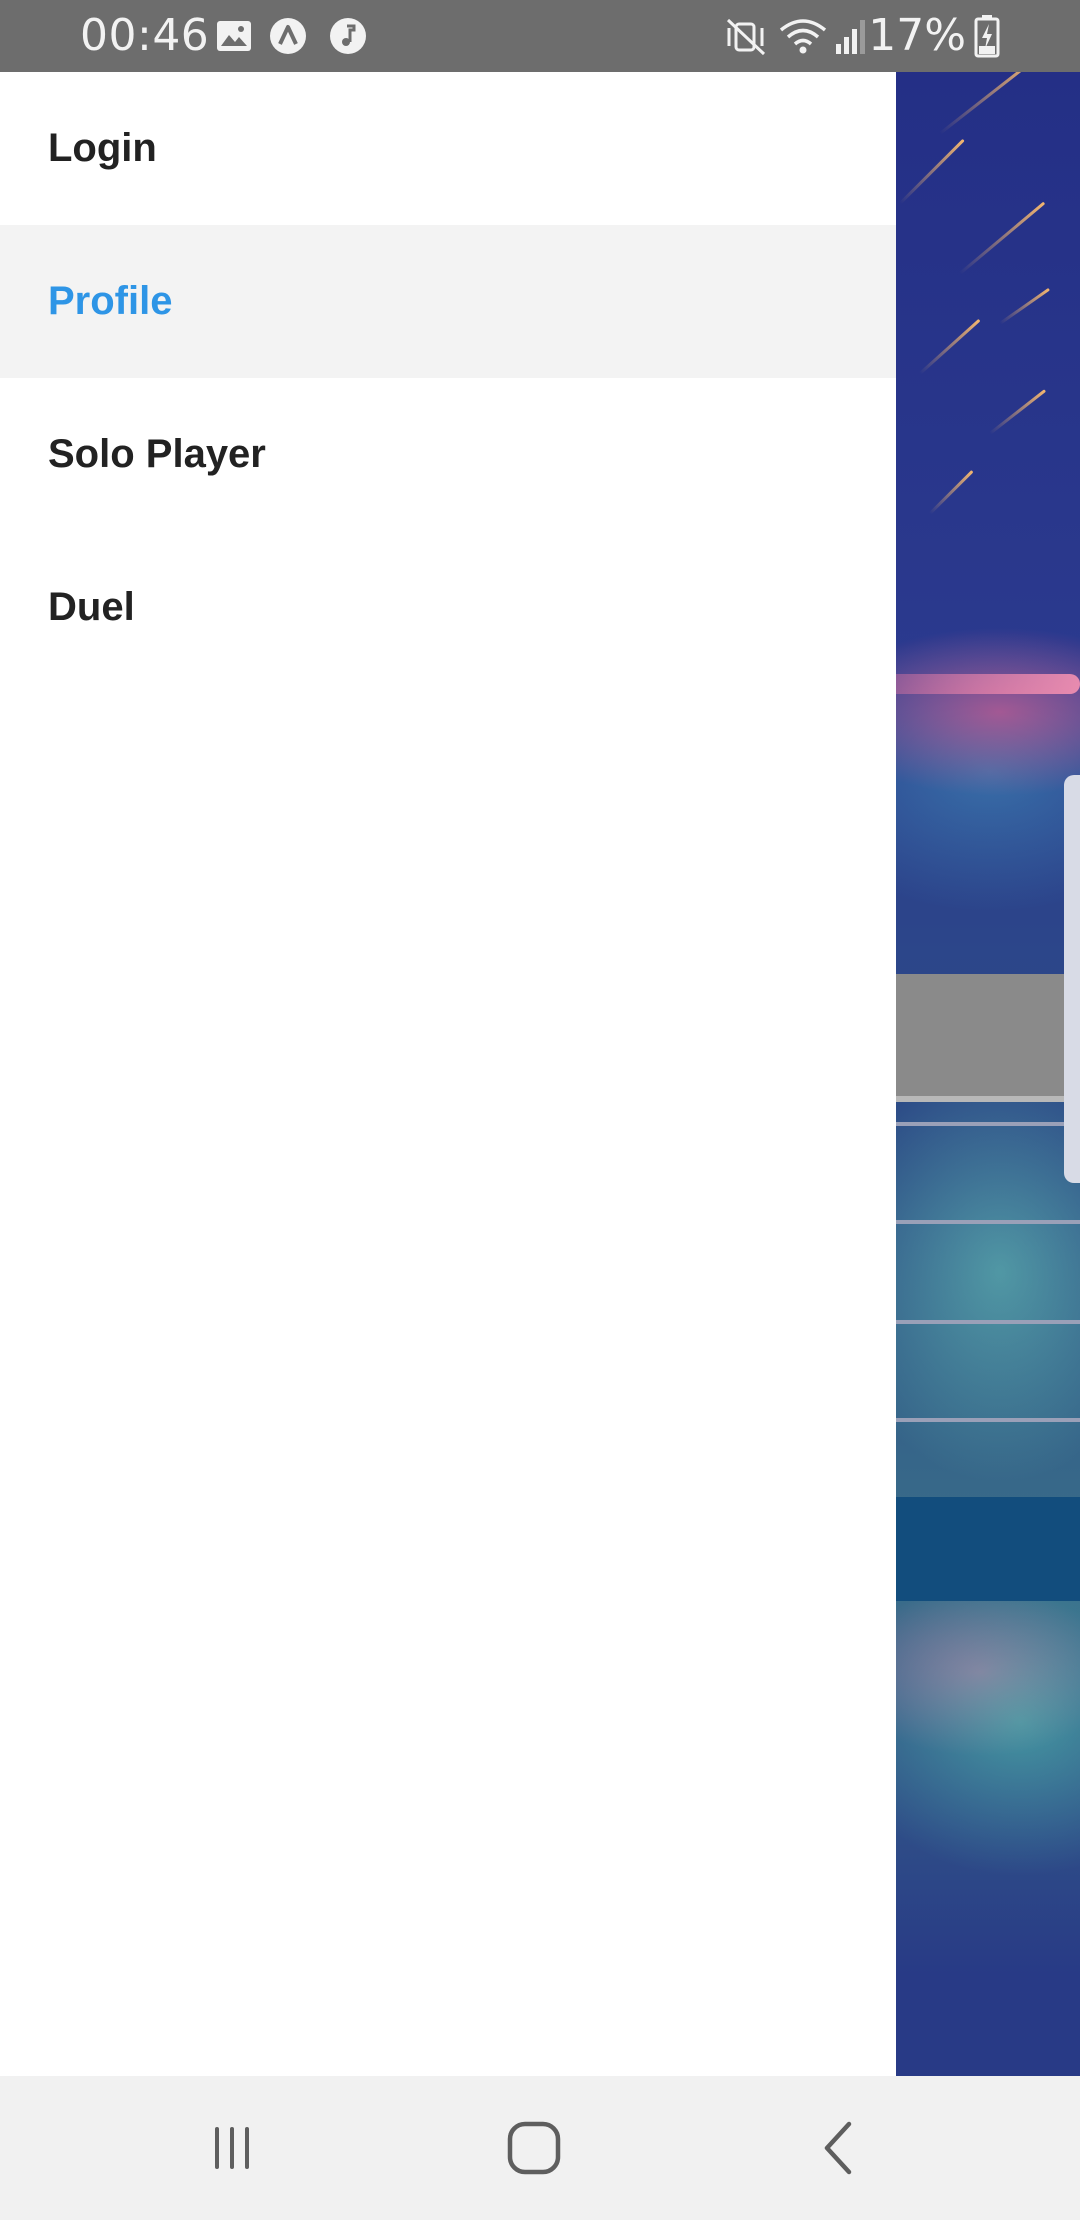  What do you see at coordinates (980, 1038) in the screenshot?
I see `background-header-band` at bounding box center [980, 1038].